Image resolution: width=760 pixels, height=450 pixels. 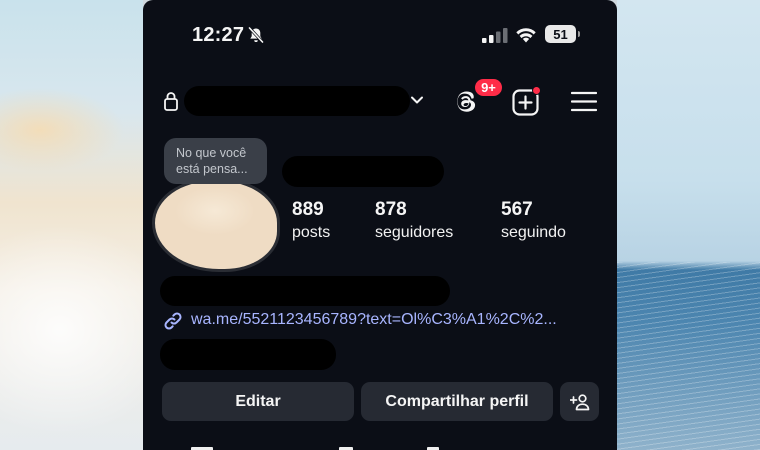 I want to click on username-redacted, so click(x=297, y=101).